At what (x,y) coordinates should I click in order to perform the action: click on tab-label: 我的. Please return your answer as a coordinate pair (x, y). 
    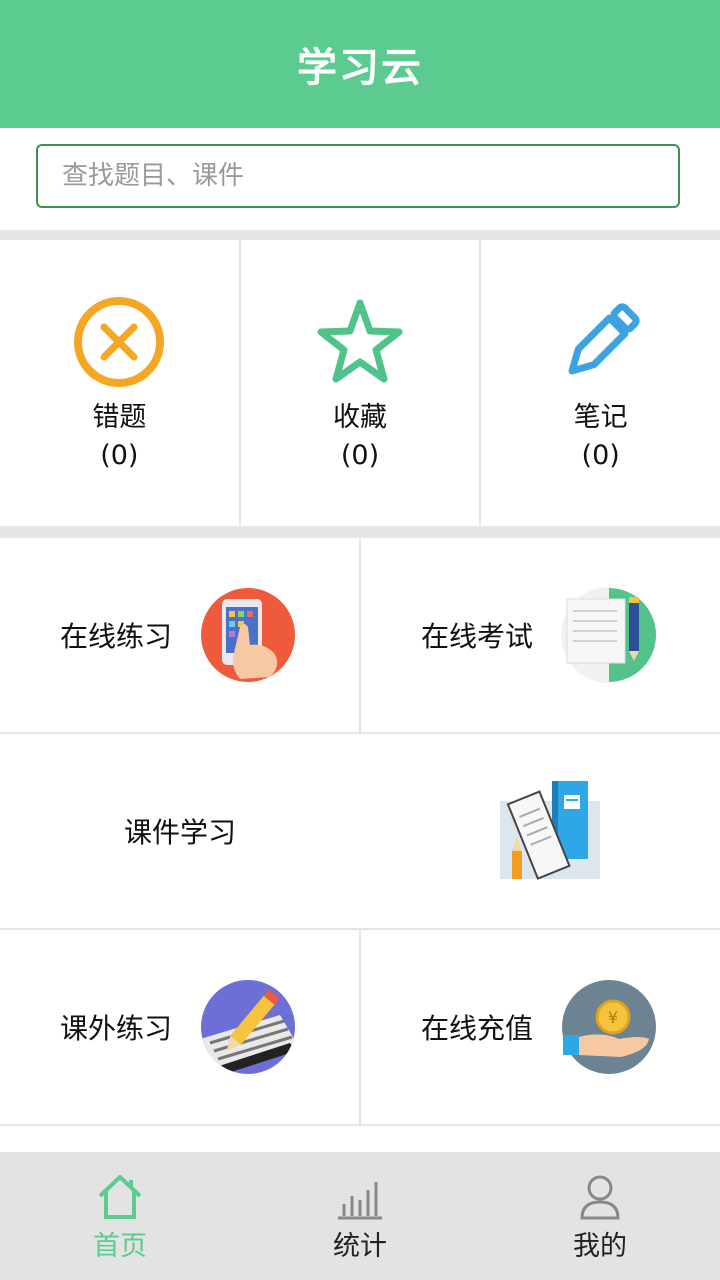
    Looking at the image, I should click on (600, 1246).